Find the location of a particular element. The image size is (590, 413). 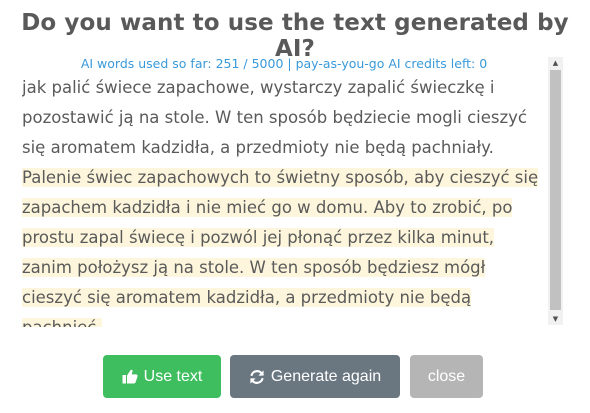

scrollbar-thumb is located at coordinates (555, 190).